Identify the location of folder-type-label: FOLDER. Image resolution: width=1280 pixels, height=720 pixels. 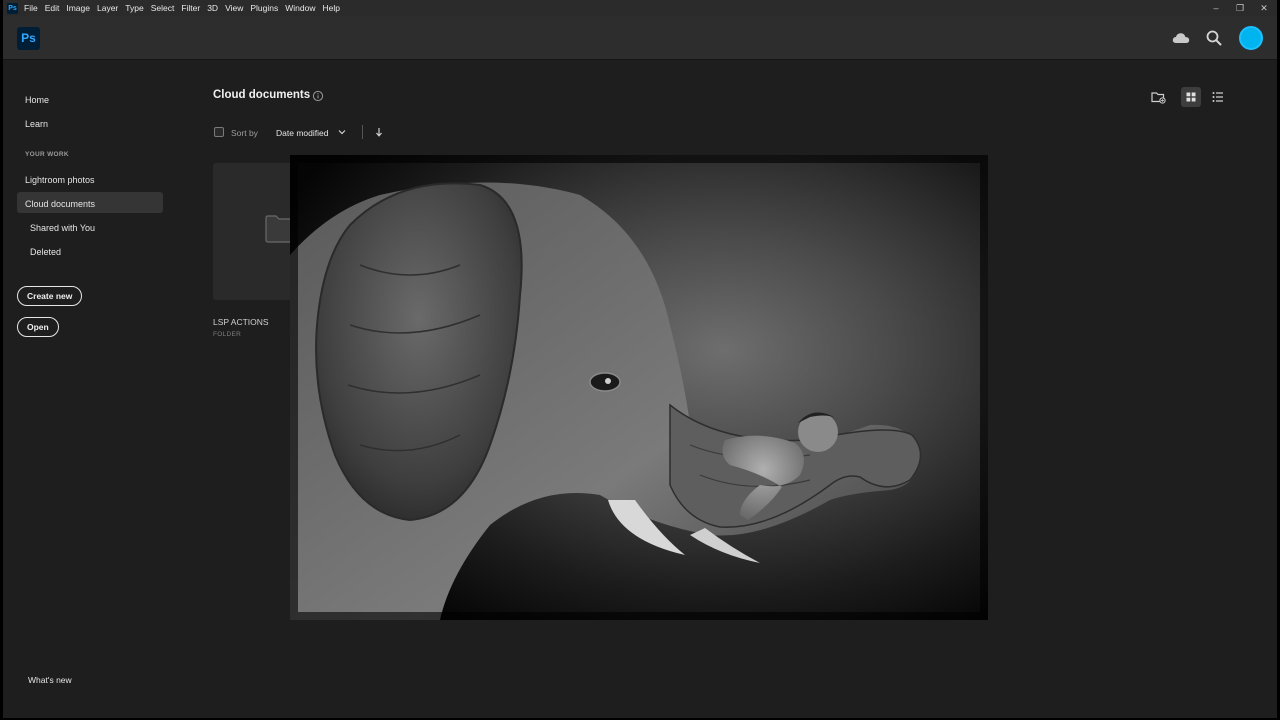
(227, 334).